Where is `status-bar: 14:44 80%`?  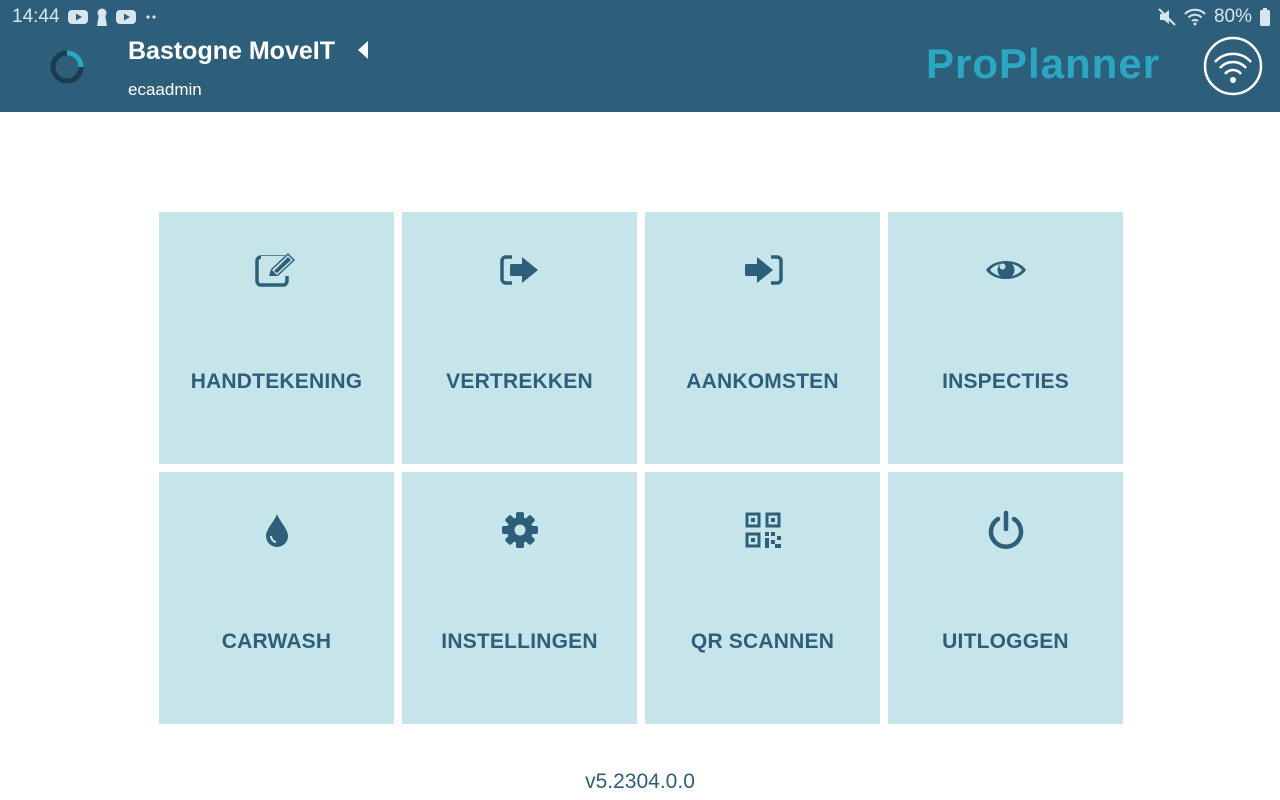 status-bar: 14:44 80% is located at coordinates (640, 17).